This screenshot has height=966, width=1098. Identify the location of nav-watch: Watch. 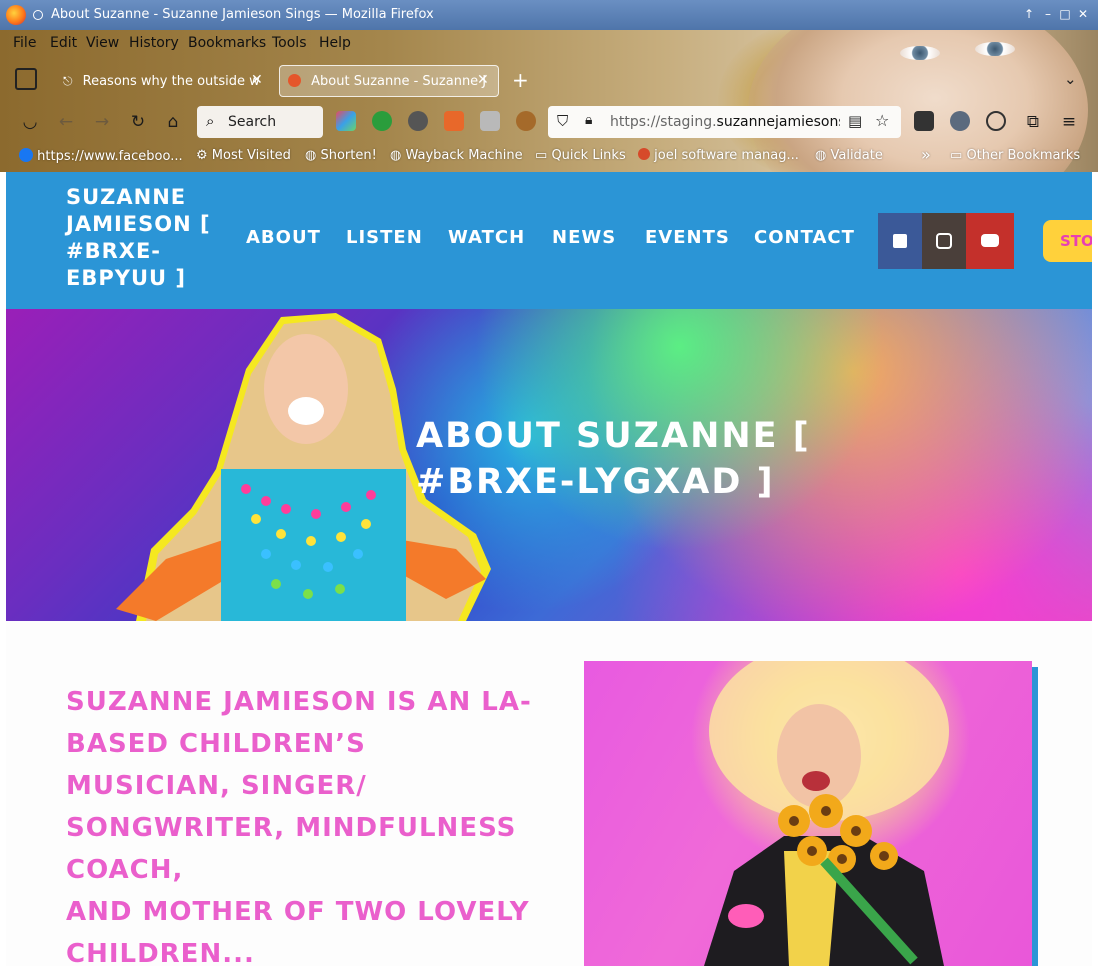
(486, 237).